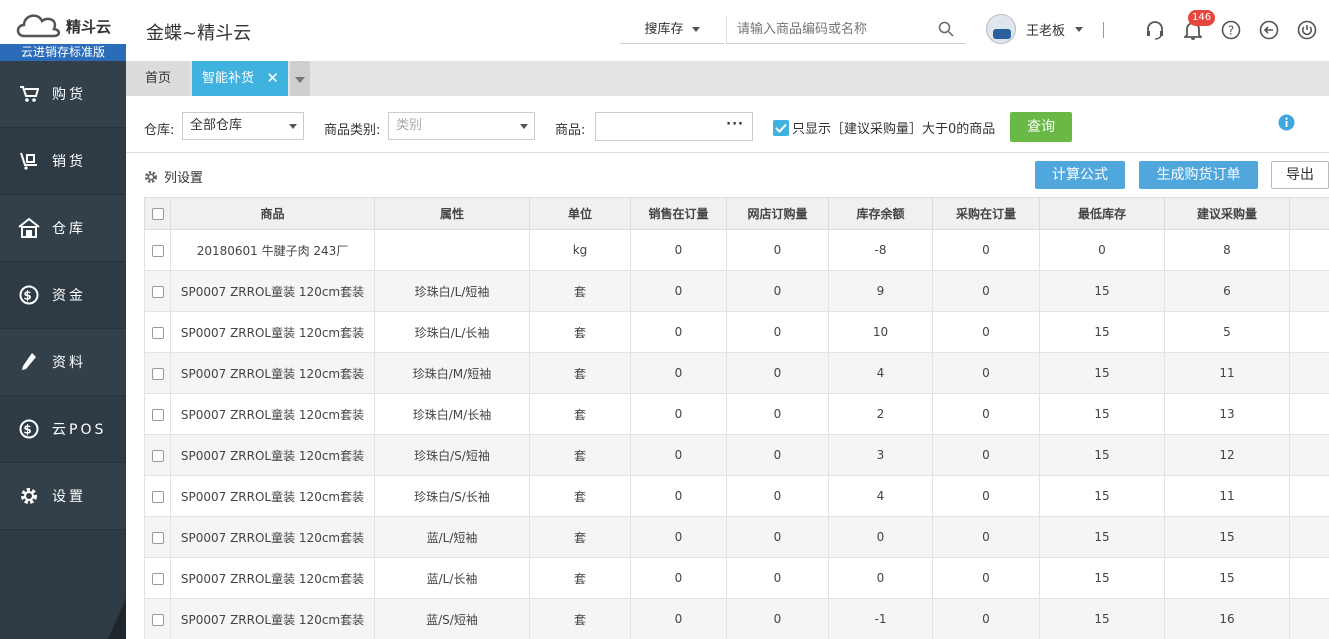  What do you see at coordinates (736, 537) in the screenshot?
I see `table-row: SP0007 ZRROL童装 120cm套装 蓝/L/短袖套 0 0 0 0 15 15` at bounding box center [736, 537].